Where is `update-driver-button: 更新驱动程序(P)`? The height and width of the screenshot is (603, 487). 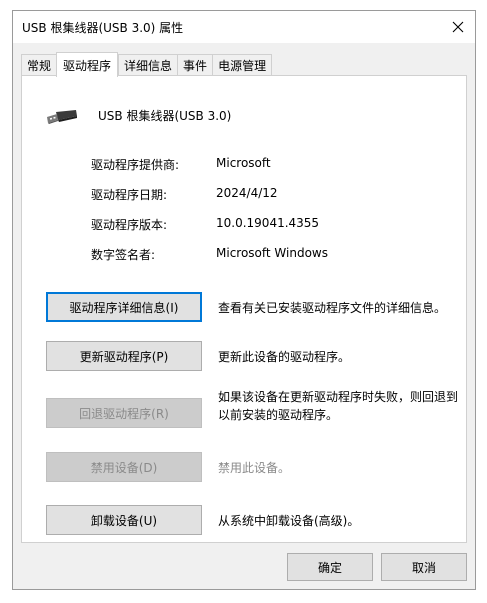
update-driver-button: 更新驱动程序(P) is located at coordinates (124, 356).